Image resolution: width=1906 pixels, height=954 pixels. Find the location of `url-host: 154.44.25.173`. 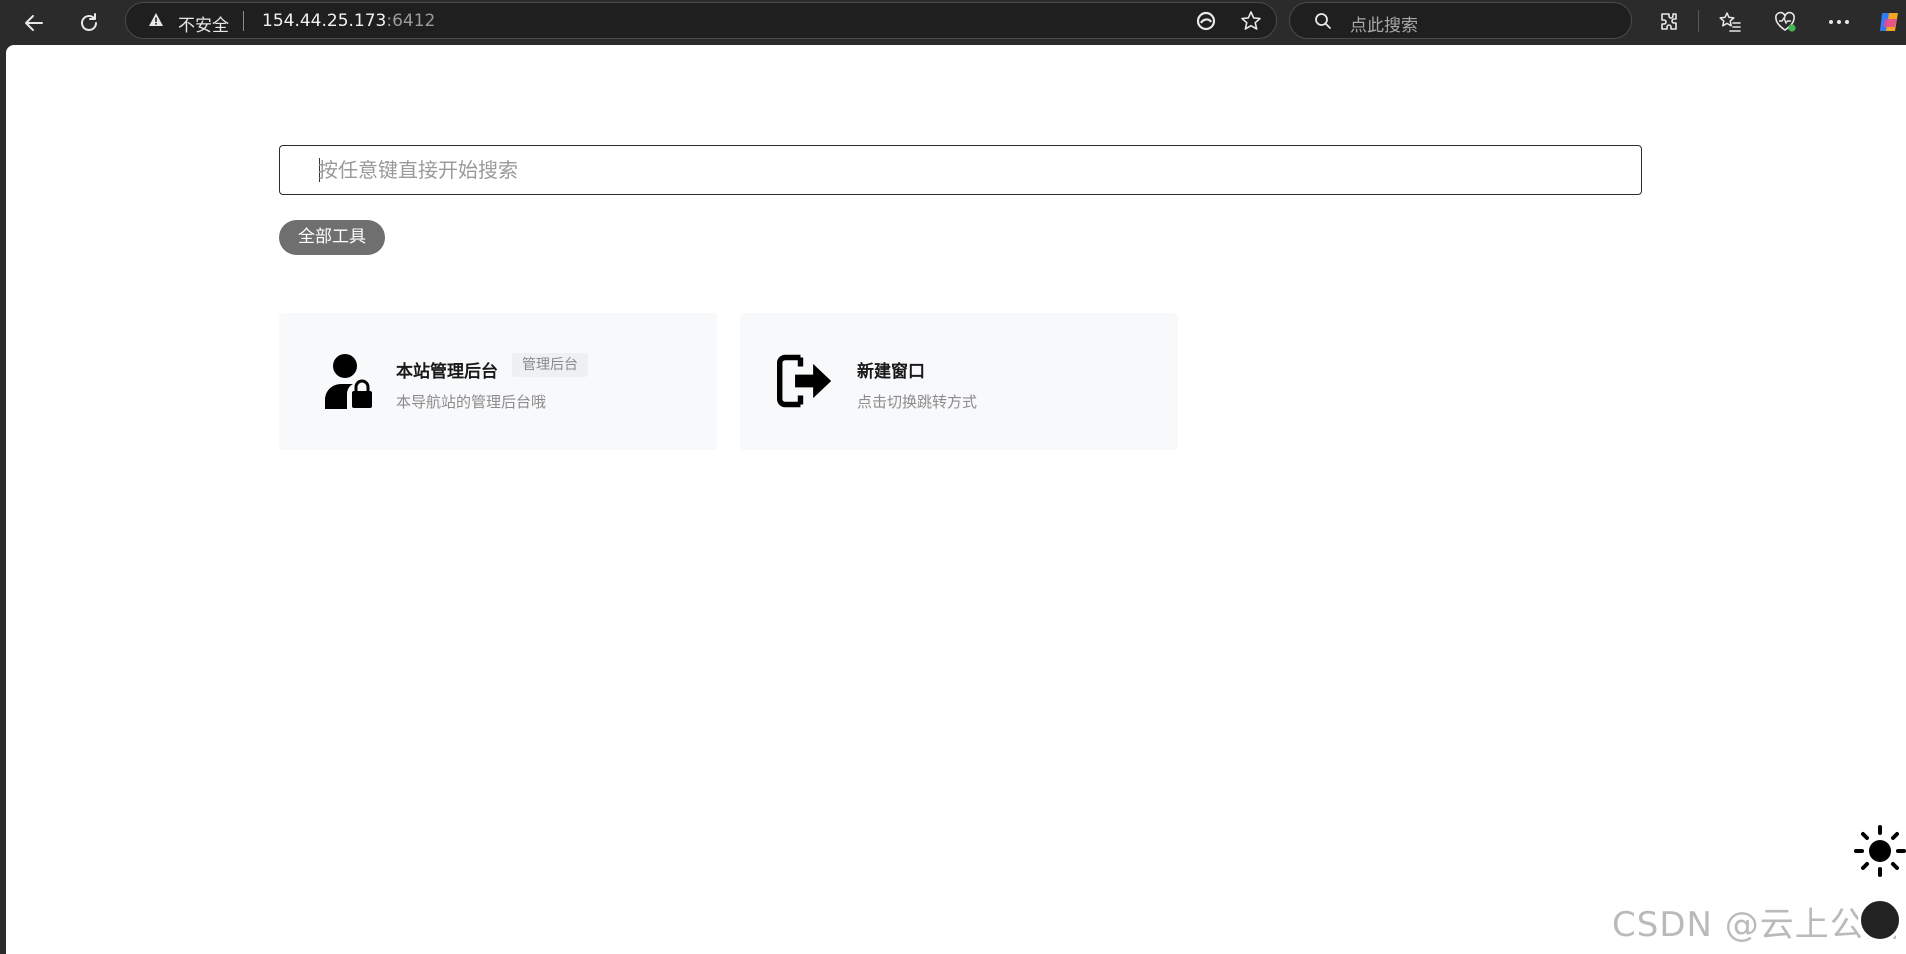

url-host: 154.44.25.173 is located at coordinates (324, 21).